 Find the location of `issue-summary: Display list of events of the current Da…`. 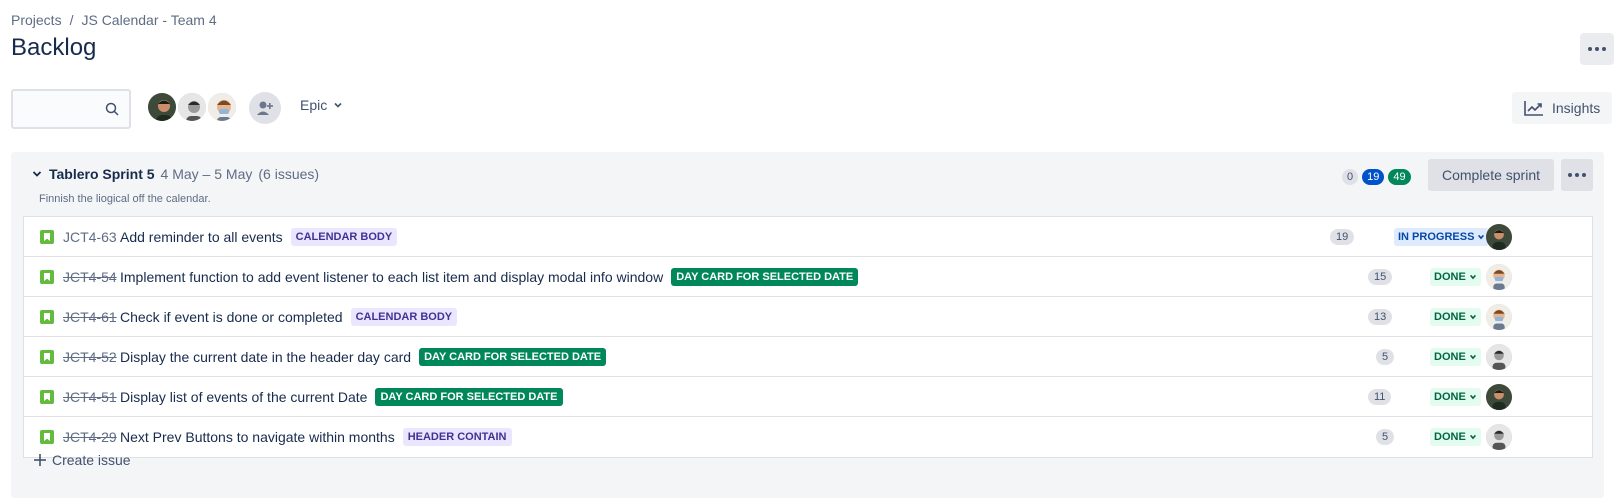

issue-summary: Display list of events of the current Da… is located at coordinates (243, 397).